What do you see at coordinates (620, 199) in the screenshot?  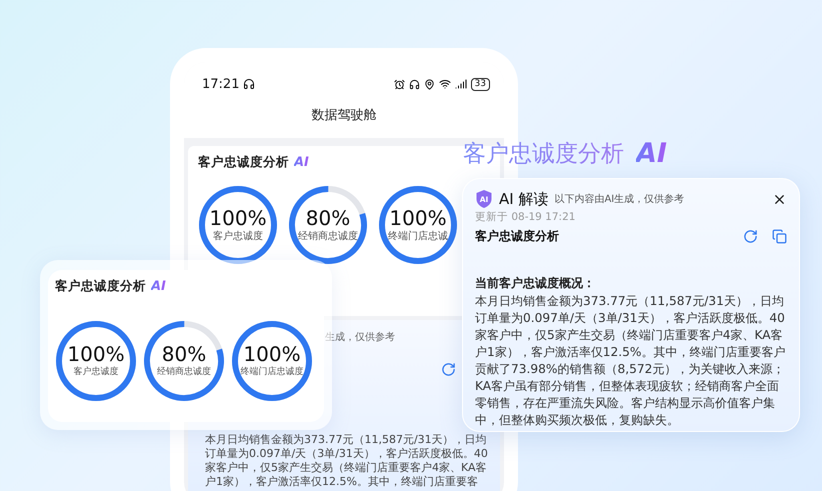 I see `disclaimer-text: 以下内容由AI生成，仅供参考` at bounding box center [620, 199].